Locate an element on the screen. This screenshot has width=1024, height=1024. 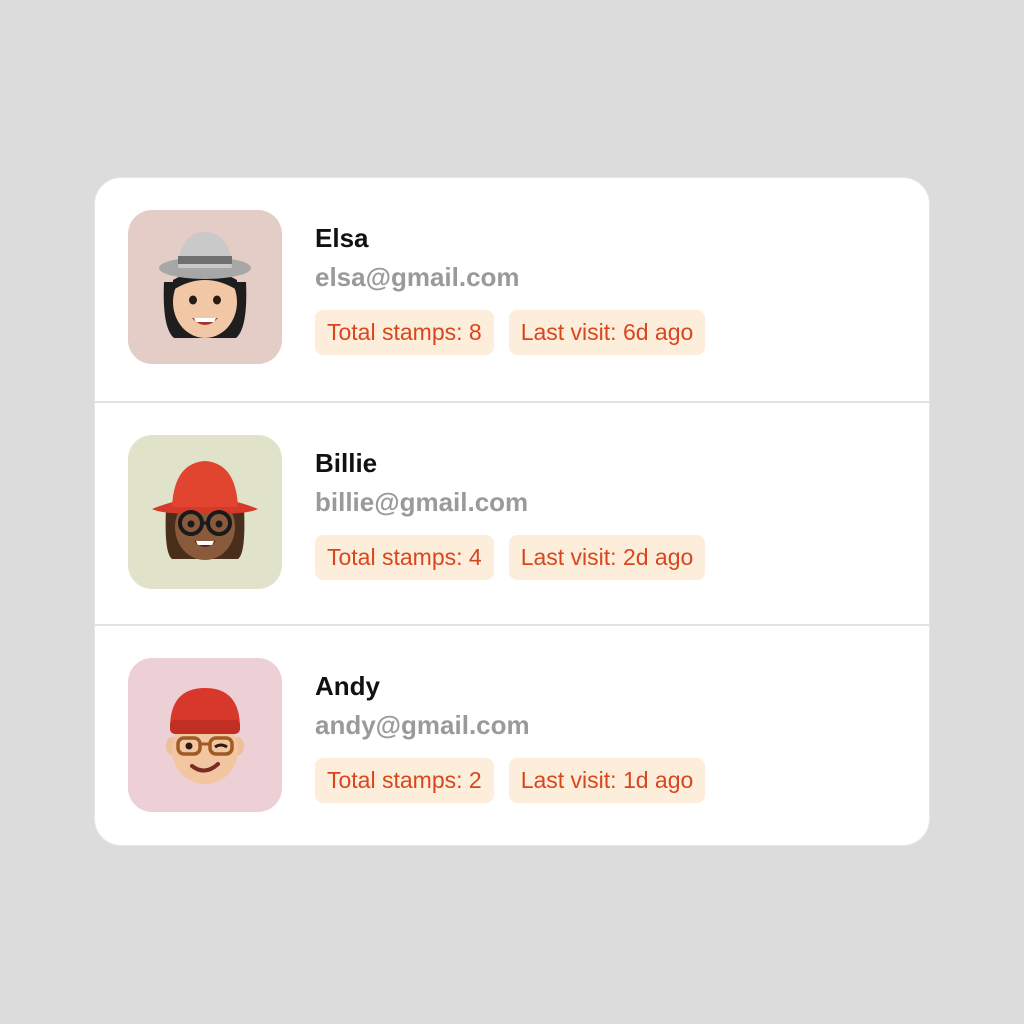
last-visit-badge: Last visit: 2d ago is located at coordinates (607, 557).